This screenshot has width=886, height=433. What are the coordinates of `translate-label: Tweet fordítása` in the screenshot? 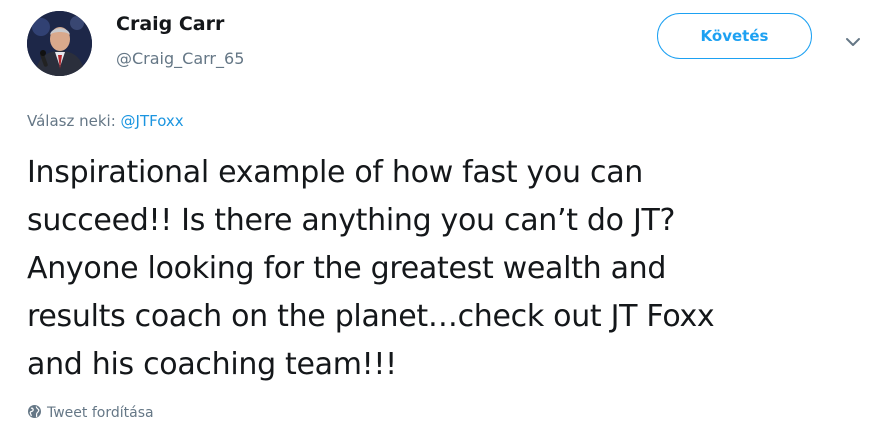 It's located at (100, 413).